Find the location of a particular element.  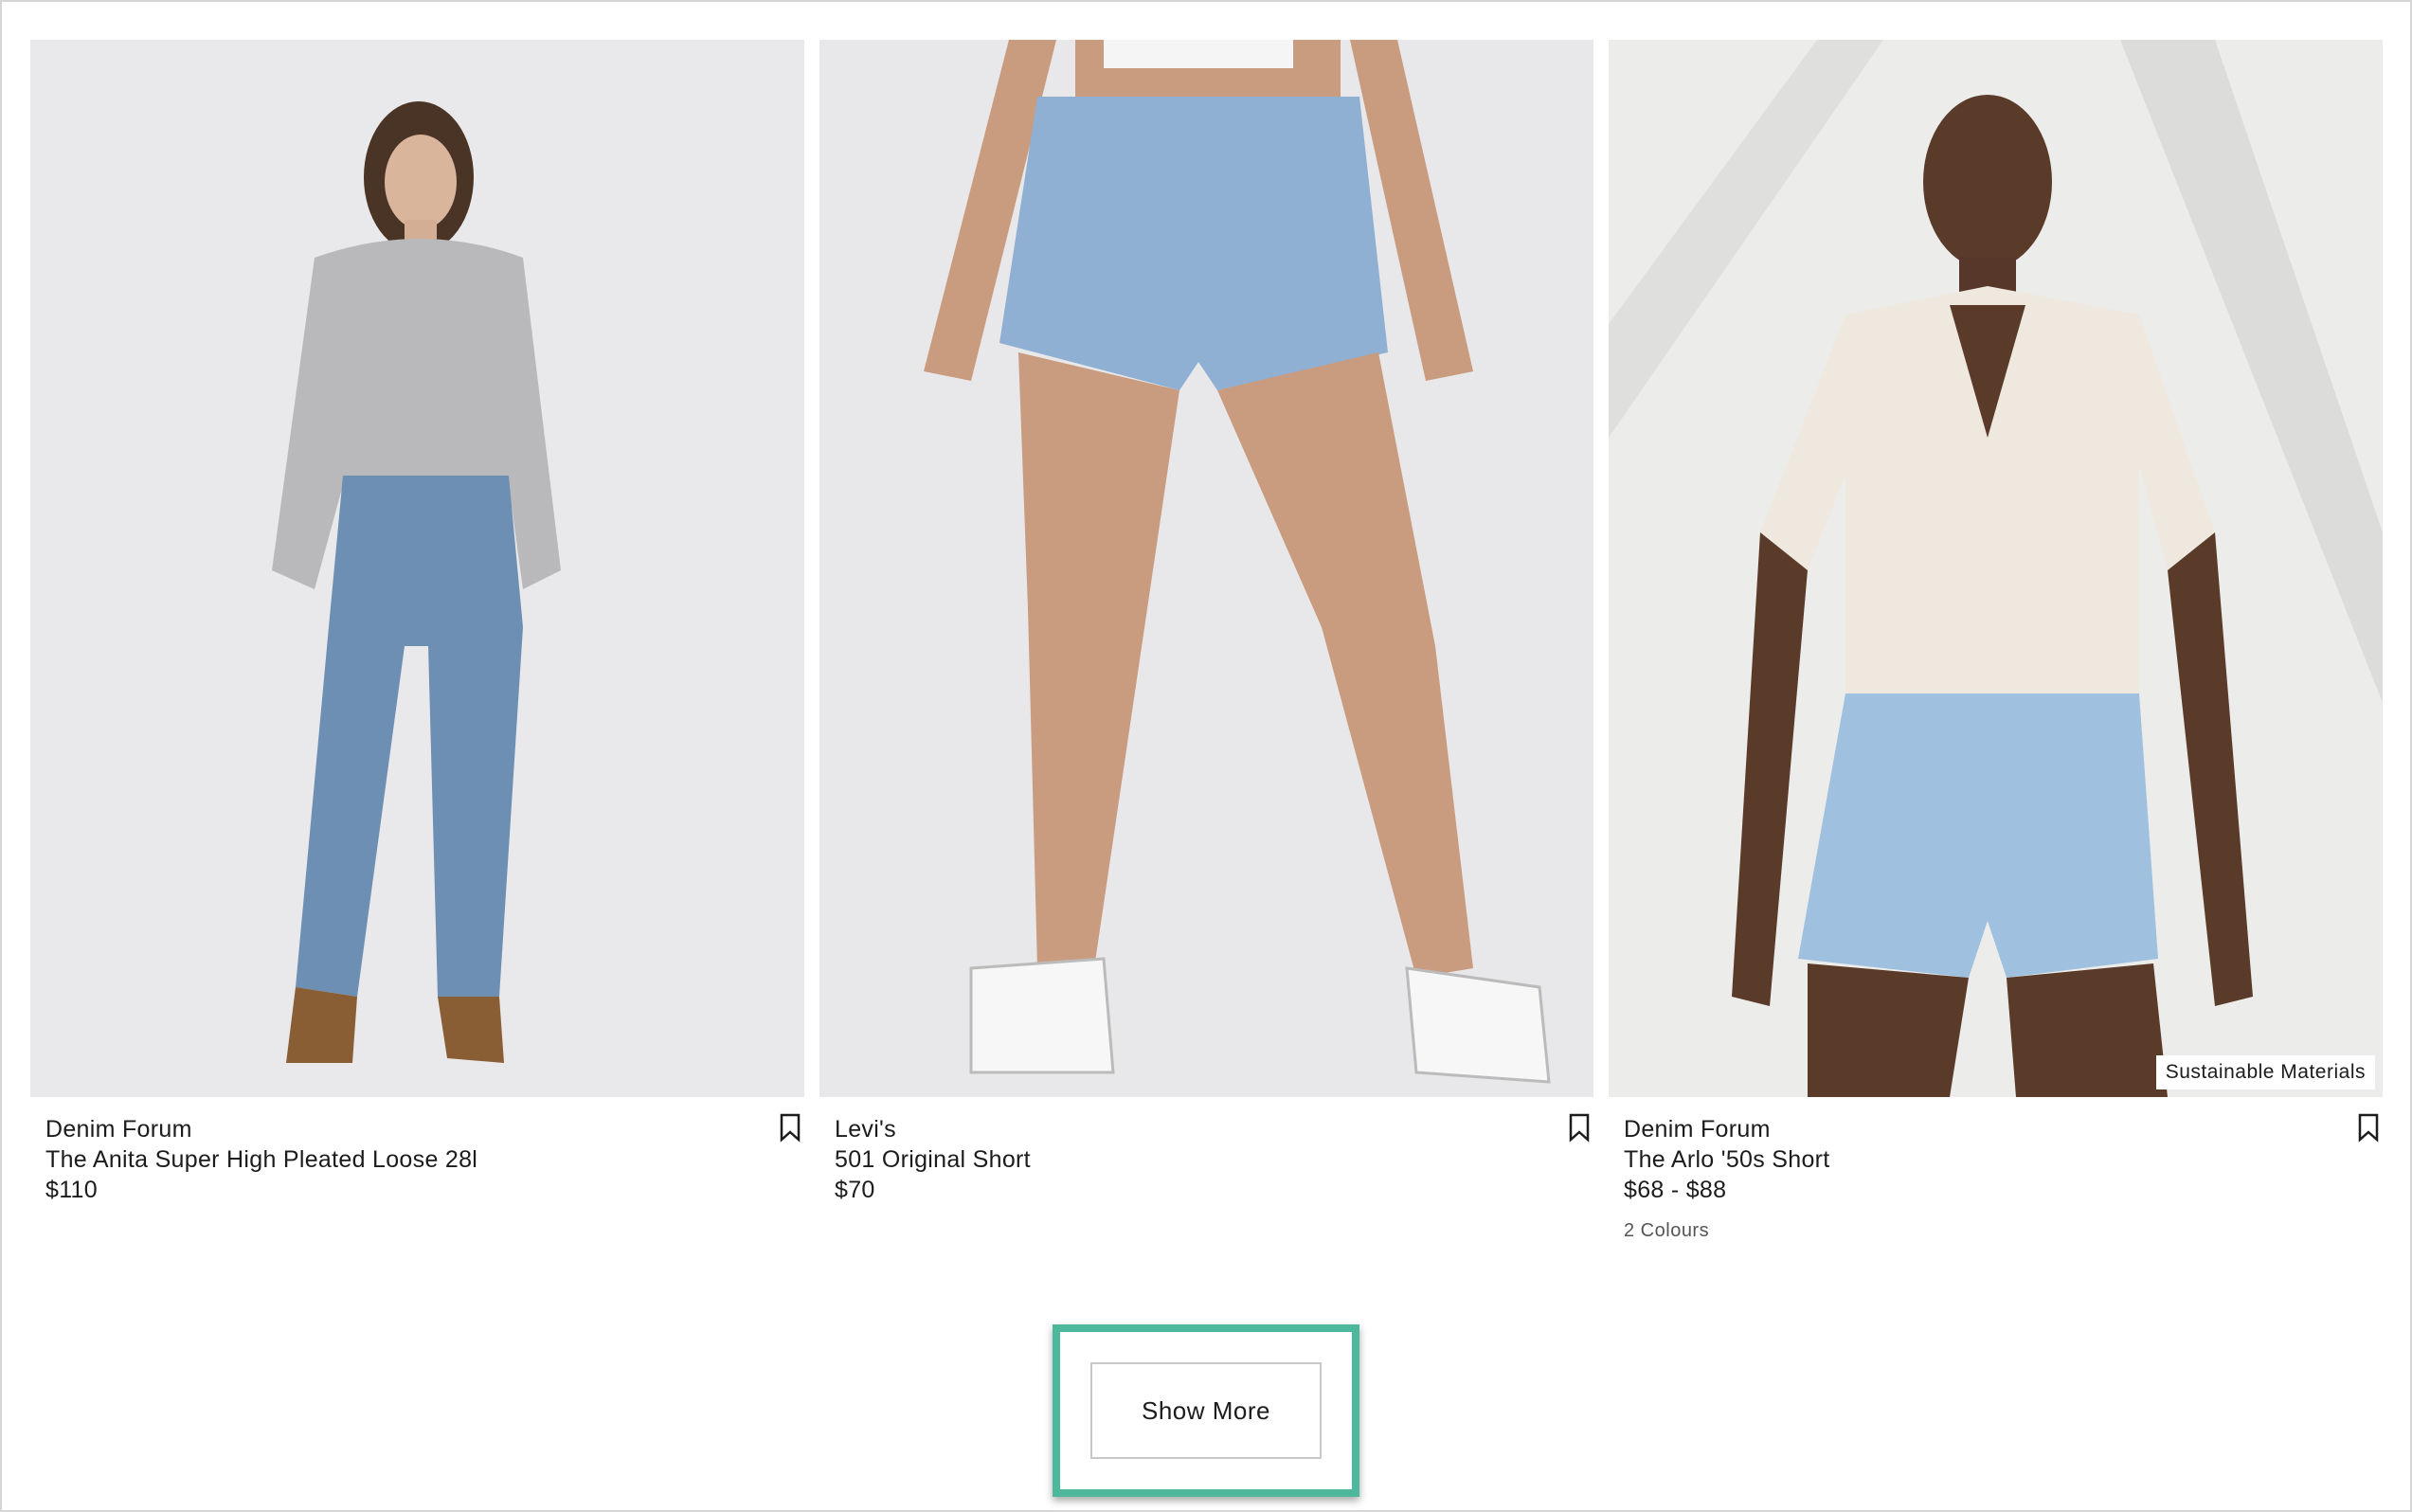

product-price: $68 - $88 is located at coordinates (1675, 1190).